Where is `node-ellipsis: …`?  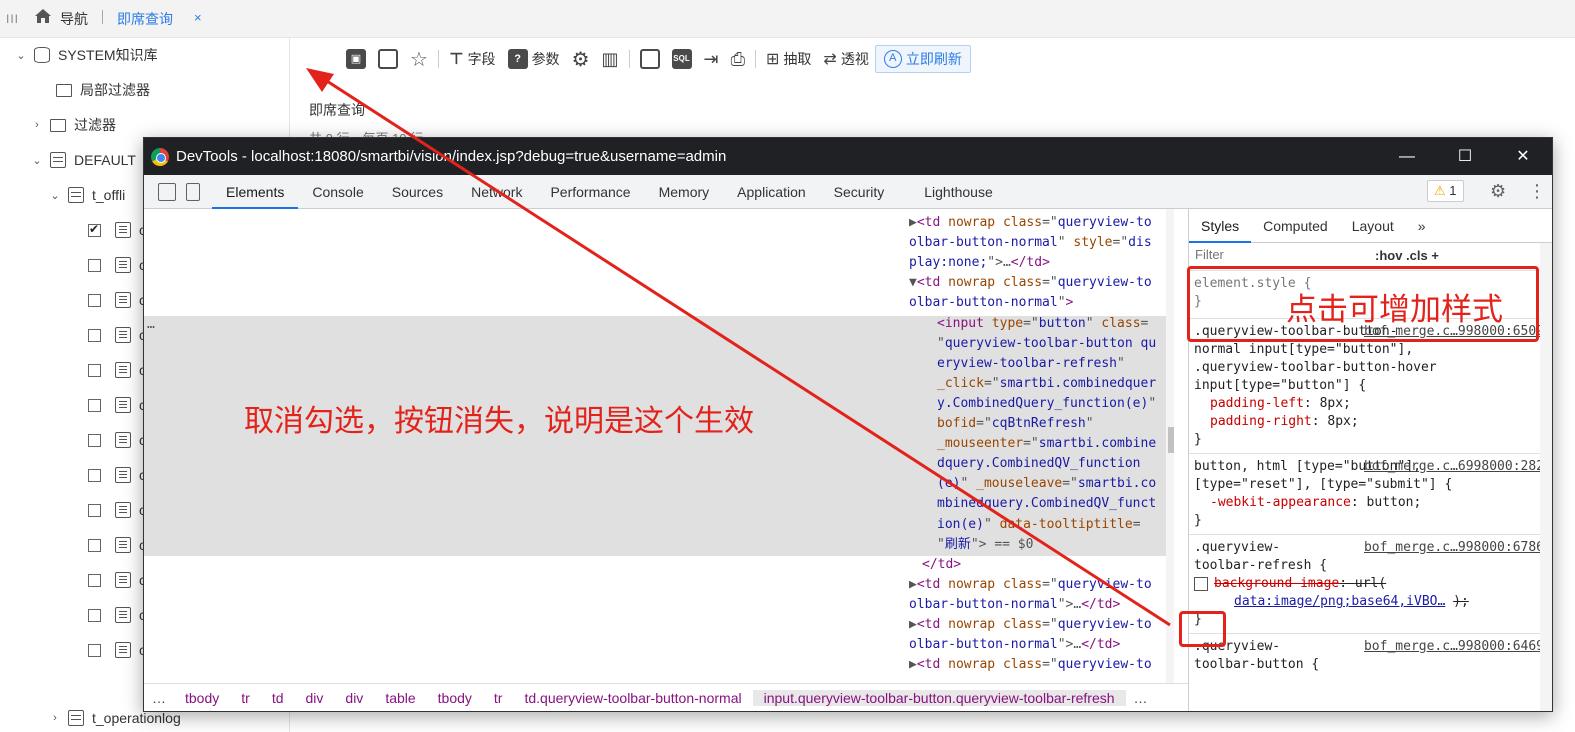
node-ellipsis: … is located at coordinates (151, 324).